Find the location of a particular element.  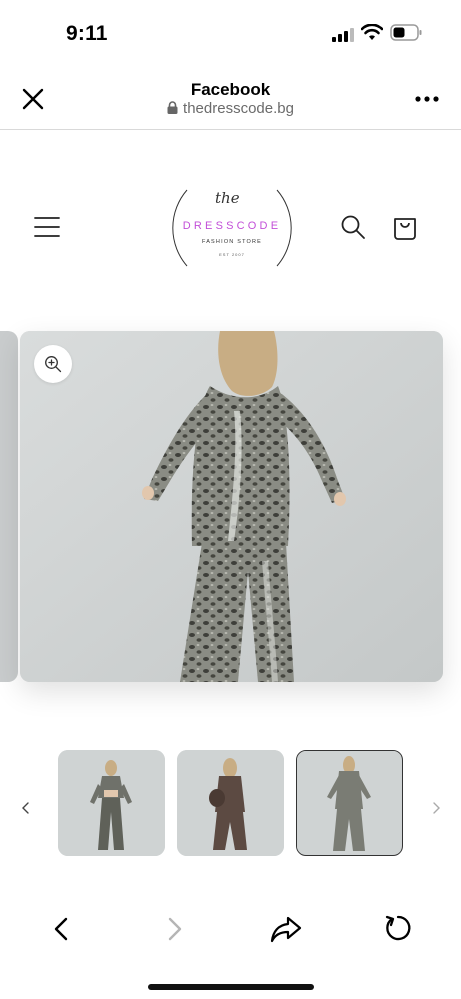

logo-script-text: the is located at coordinates (227, 198).